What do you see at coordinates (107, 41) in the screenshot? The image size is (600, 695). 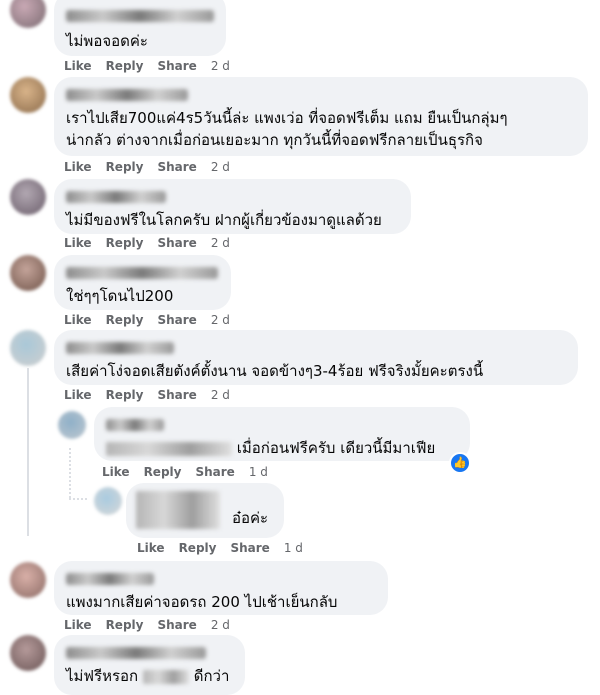 I see `comment-text: ไม่พอจอดค่ะ` at bounding box center [107, 41].